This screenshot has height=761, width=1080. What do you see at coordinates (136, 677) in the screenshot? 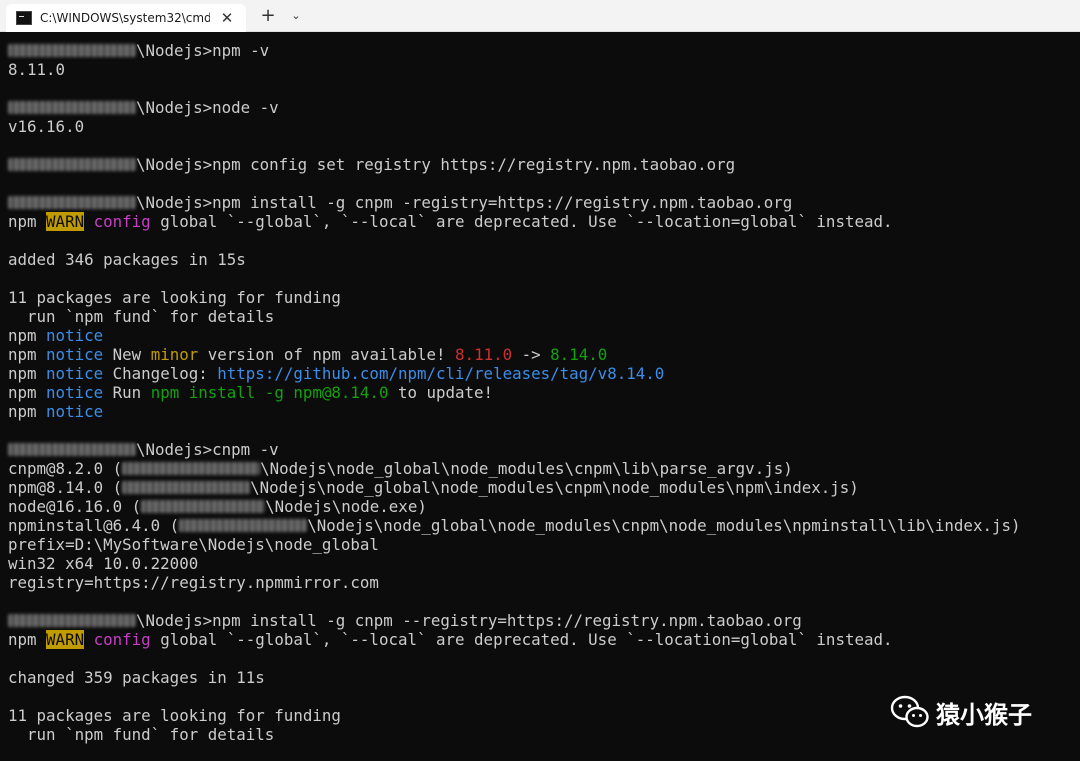
I see `console-line: changed 359 packages in 11s` at bounding box center [136, 677].